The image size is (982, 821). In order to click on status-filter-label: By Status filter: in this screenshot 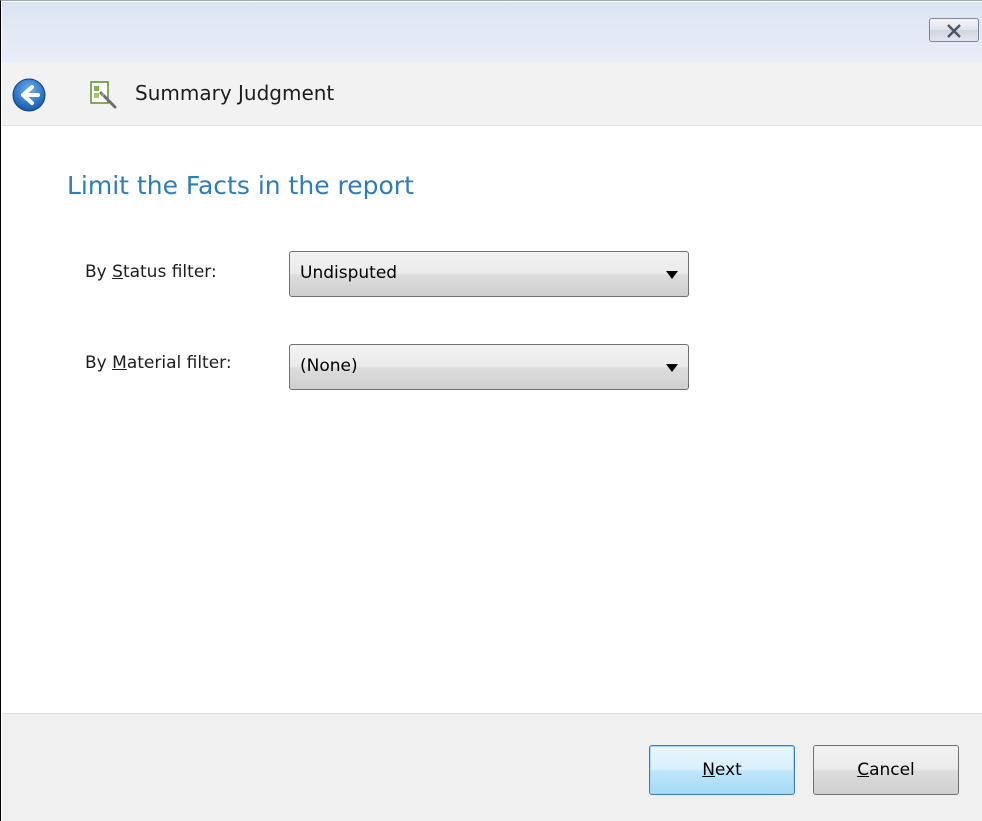, I will do `click(151, 272)`.